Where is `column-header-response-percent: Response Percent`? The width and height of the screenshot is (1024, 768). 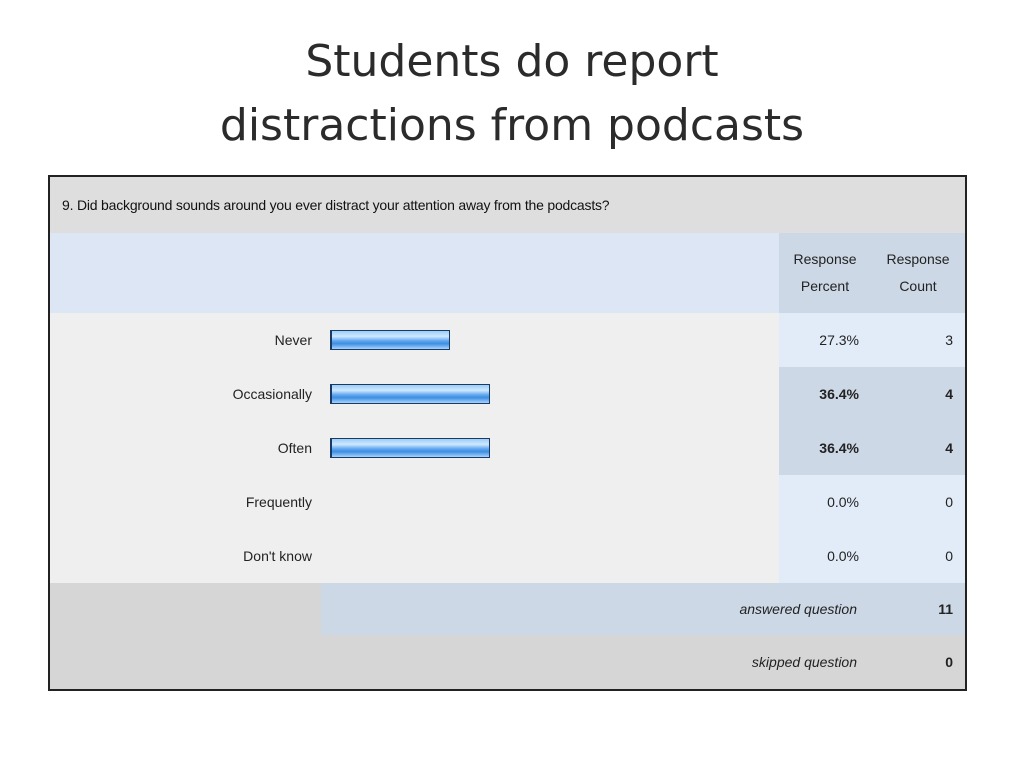 column-header-response-percent: Response Percent is located at coordinates (825, 273).